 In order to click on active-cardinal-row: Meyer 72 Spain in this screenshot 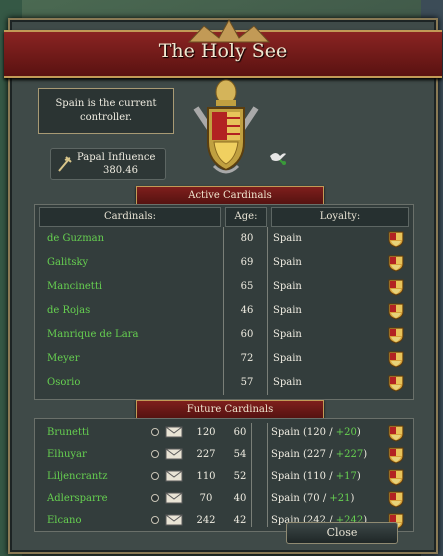, I will do `click(224, 359)`.